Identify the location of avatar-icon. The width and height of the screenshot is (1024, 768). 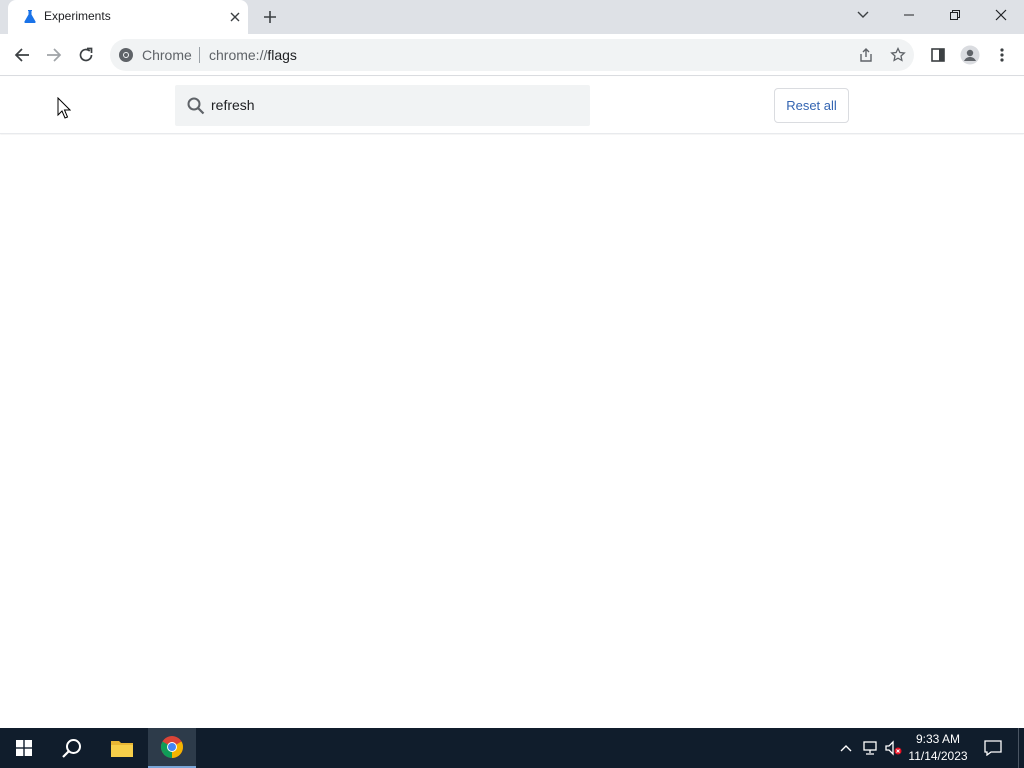
(970, 55).